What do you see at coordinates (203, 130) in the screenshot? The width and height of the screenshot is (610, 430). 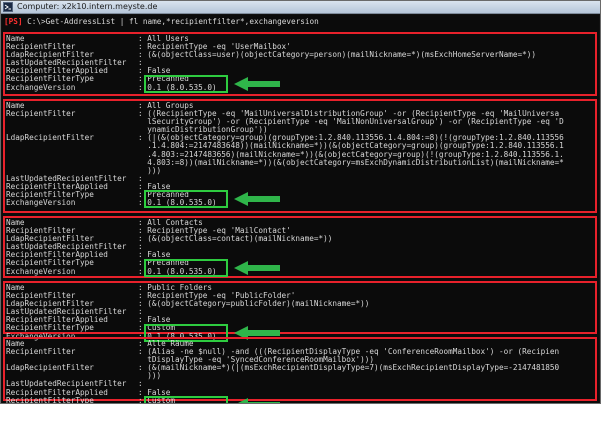 I see `property-value: ynamicDistributionGroup'))` at bounding box center [203, 130].